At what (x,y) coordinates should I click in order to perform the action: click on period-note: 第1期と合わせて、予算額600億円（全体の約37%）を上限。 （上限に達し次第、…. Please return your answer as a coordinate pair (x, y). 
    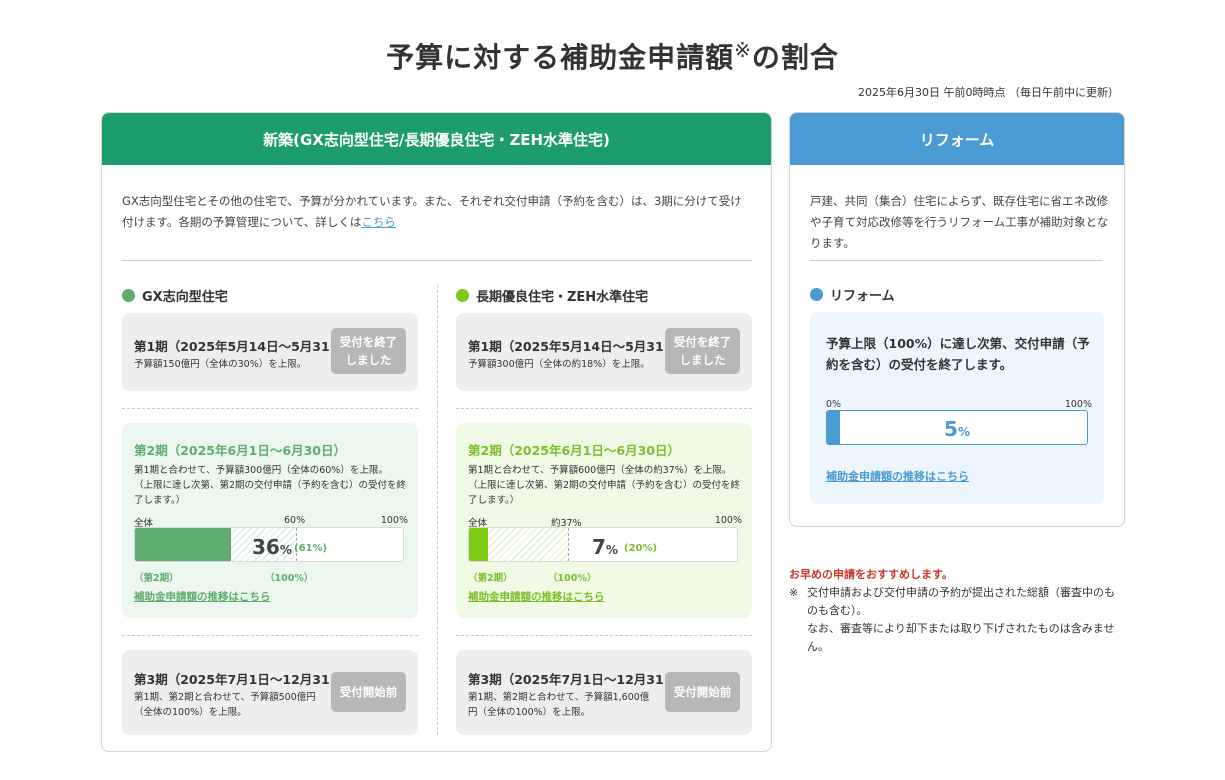
    Looking at the image, I should click on (604, 485).